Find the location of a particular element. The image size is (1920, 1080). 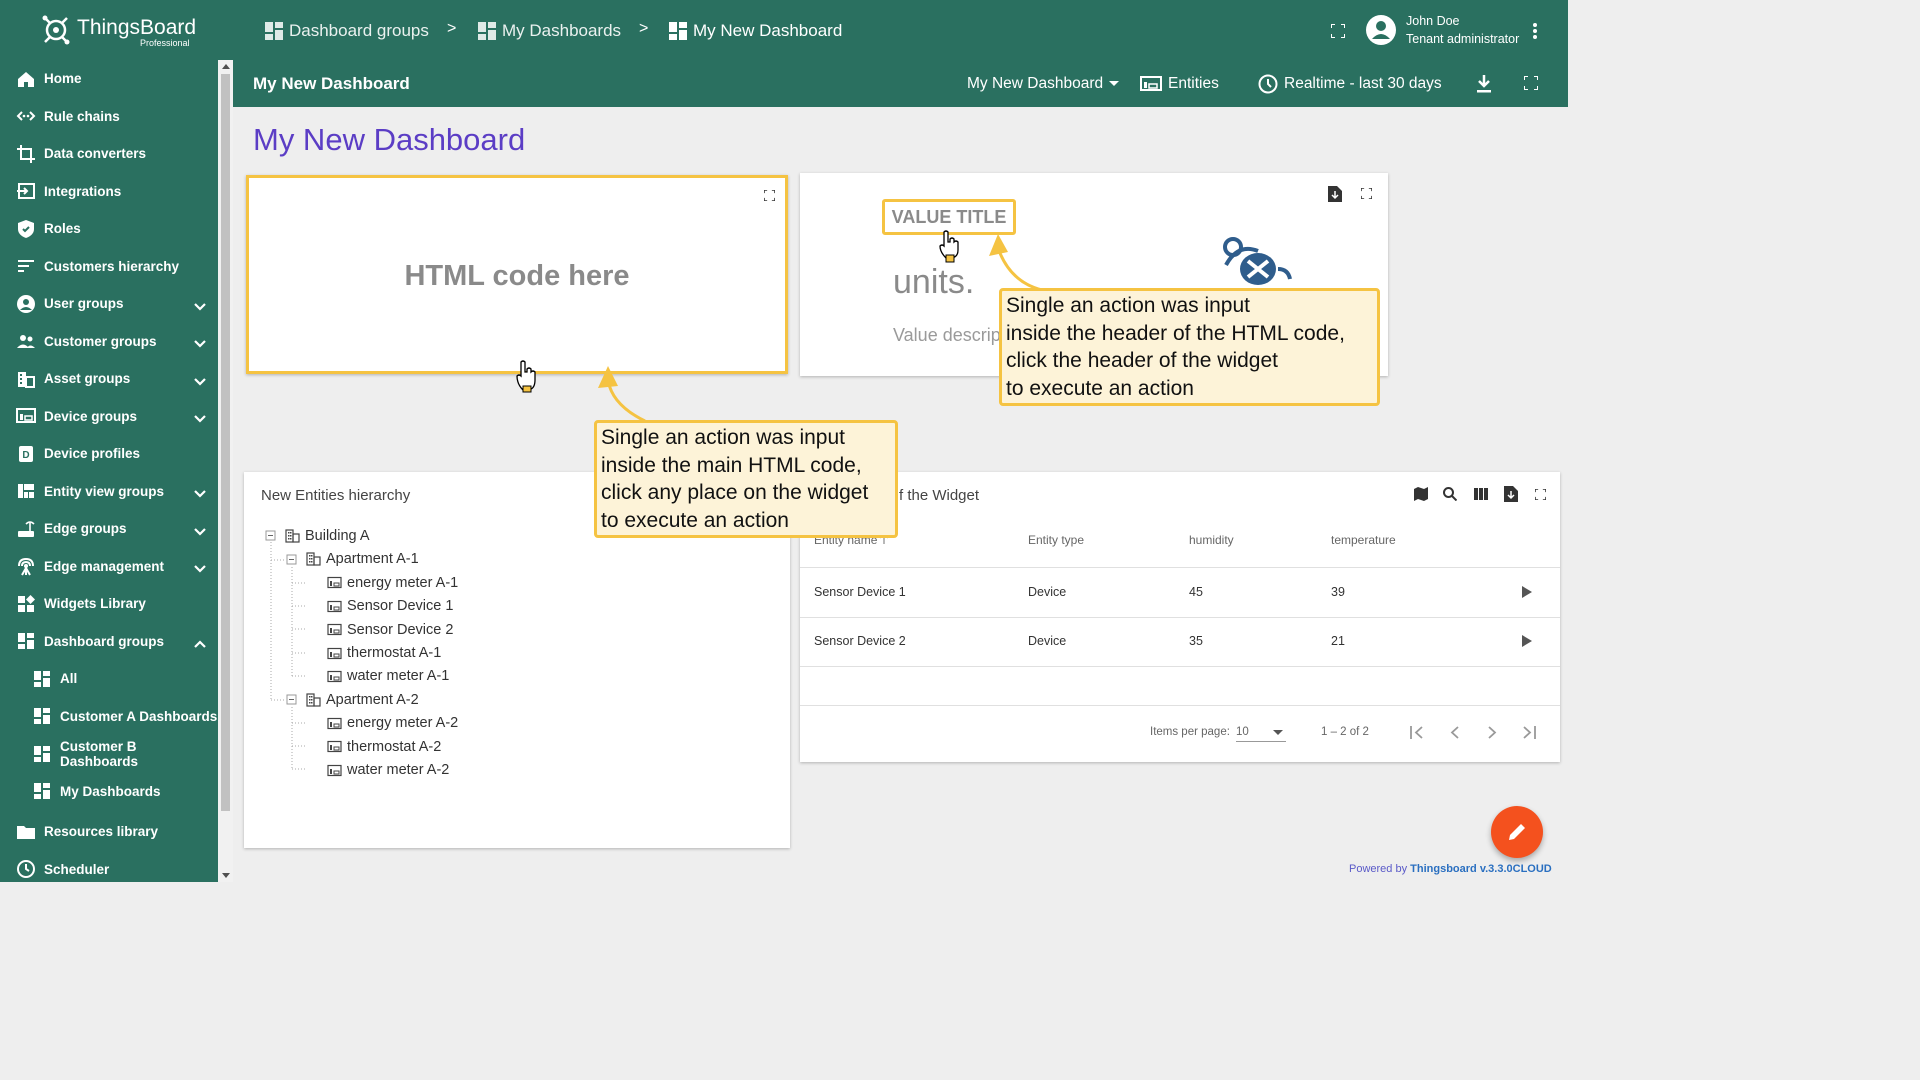

logo: ThingsBoard Professional is located at coordinates (116, 30).